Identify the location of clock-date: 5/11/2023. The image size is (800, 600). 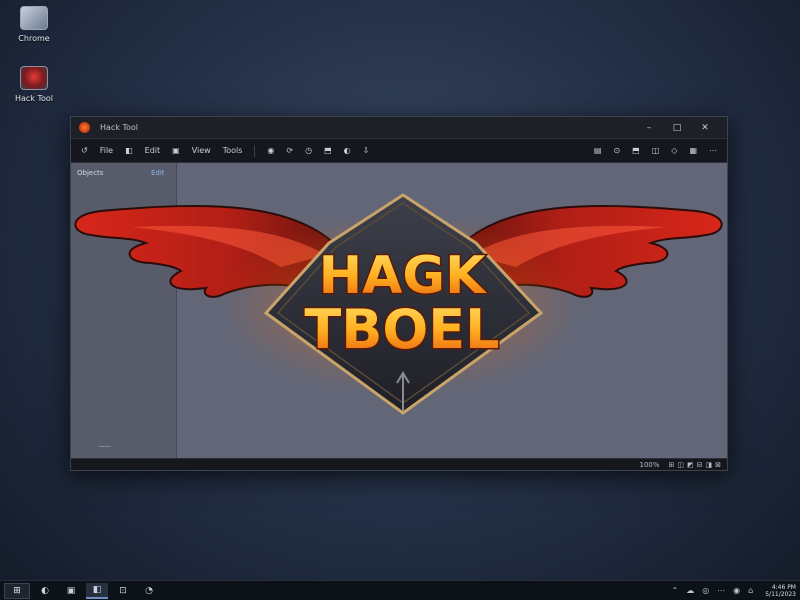
(780, 594).